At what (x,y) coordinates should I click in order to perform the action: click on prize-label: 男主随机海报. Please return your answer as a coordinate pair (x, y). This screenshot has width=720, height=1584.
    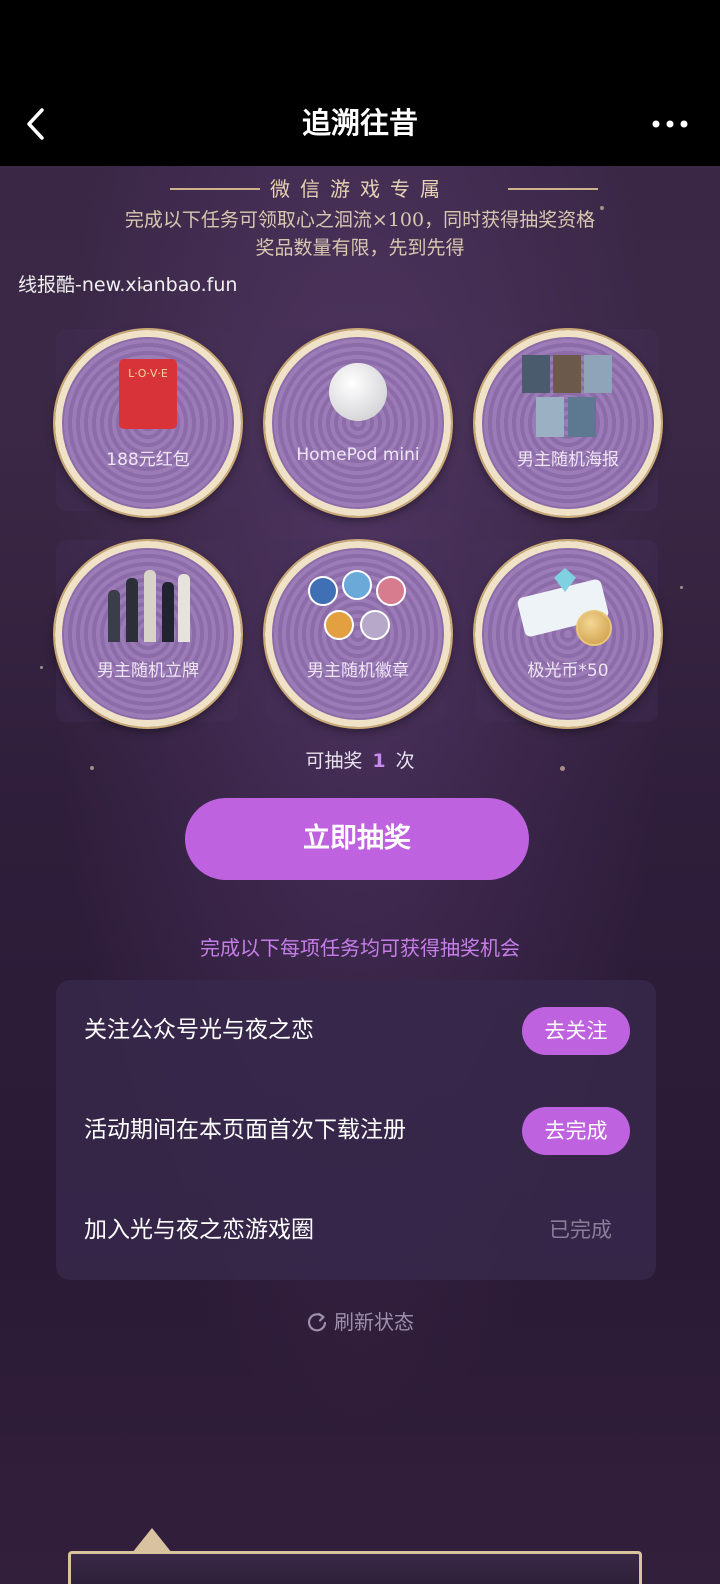
    Looking at the image, I should click on (568, 460).